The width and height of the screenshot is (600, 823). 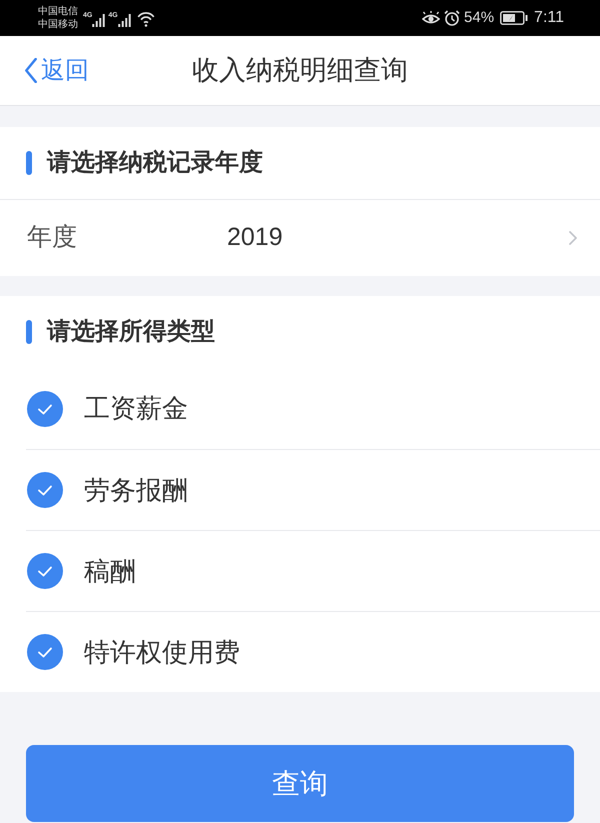 What do you see at coordinates (145, 19) in the screenshot?
I see `wifi-icon` at bounding box center [145, 19].